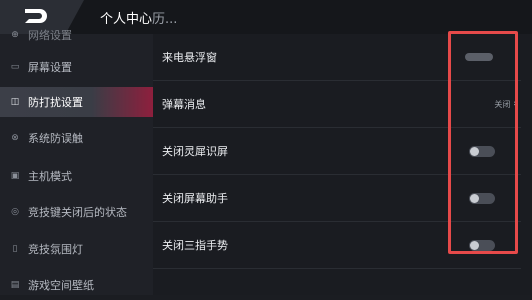  Describe the element at coordinates (15, 102) in the screenshot. I see `do-not-disturb-icon: ◫` at that location.